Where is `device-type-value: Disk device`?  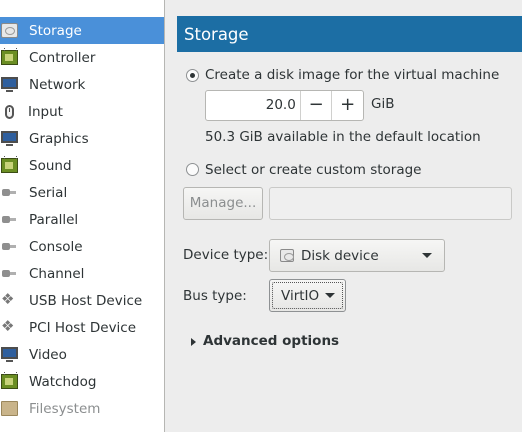 device-type-value: Disk device is located at coordinates (340, 255).